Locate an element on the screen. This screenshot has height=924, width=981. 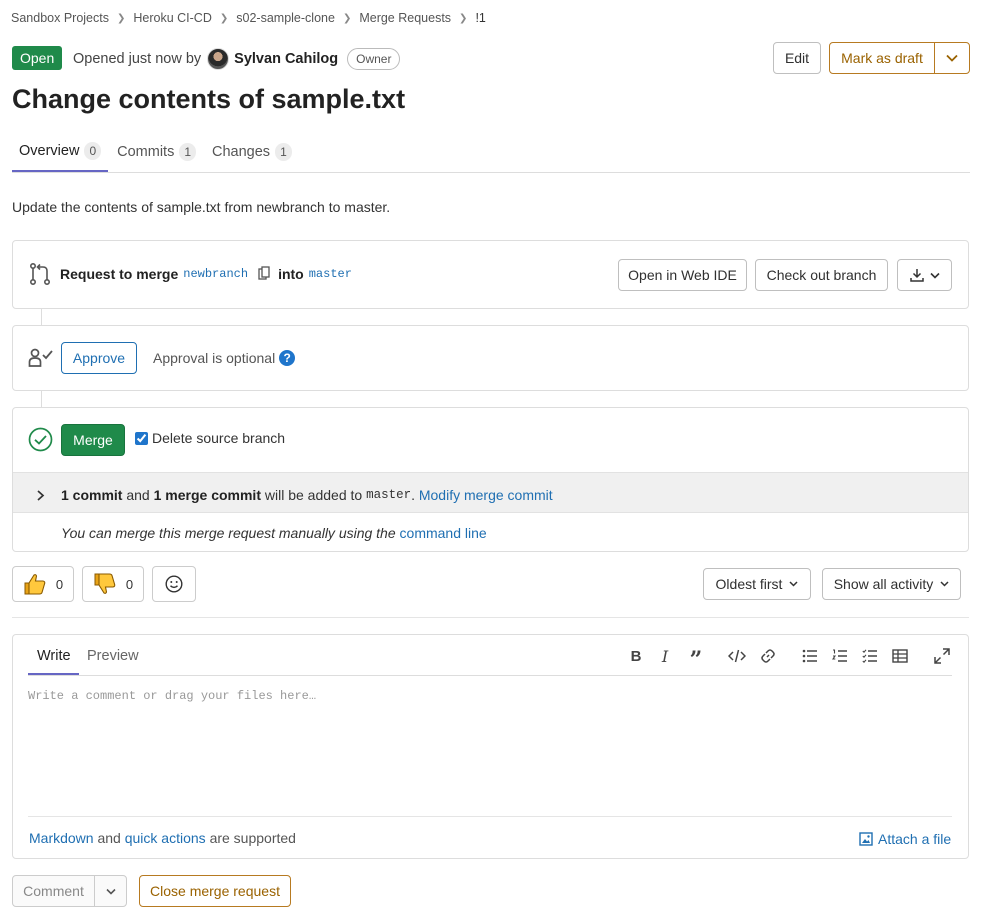
tab-commits: Commits 1 is located at coordinates (156, 152).